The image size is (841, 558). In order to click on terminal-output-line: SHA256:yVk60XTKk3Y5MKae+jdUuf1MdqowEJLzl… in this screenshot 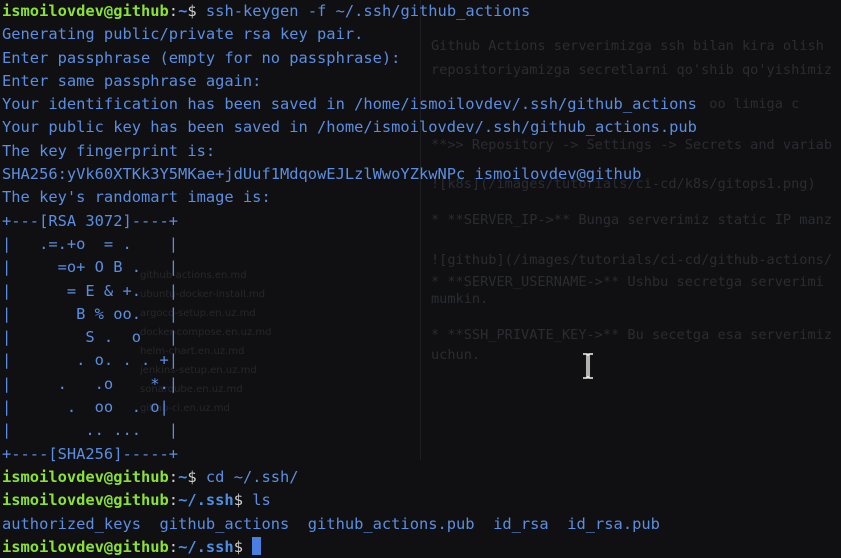, I will do `click(349, 174)`.